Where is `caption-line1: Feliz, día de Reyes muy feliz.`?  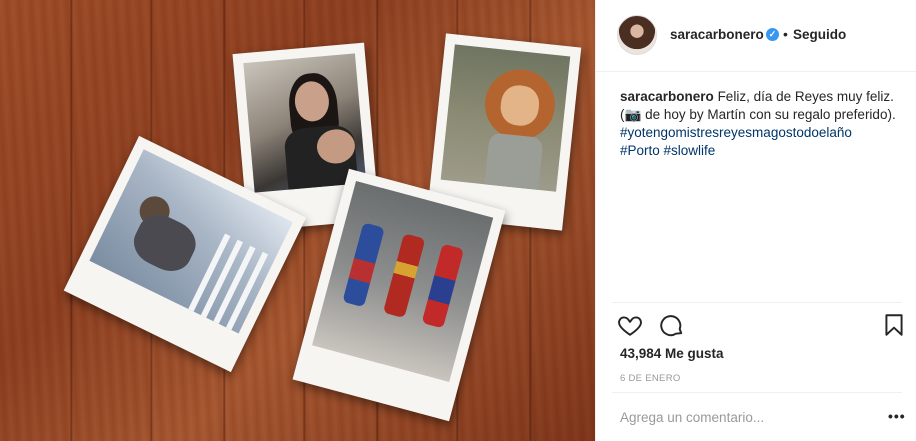 caption-line1: Feliz, día de Reyes muy feliz. is located at coordinates (805, 96).